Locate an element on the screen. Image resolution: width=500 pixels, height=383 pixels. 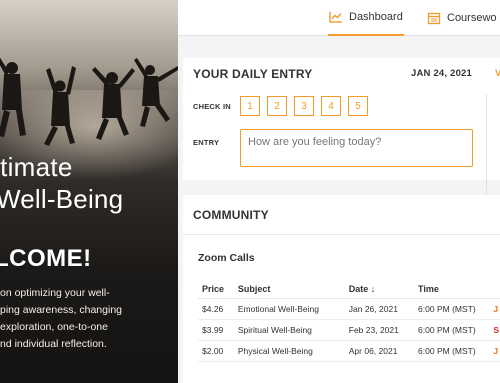
jumping-people-image is located at coordinates (89, 101).